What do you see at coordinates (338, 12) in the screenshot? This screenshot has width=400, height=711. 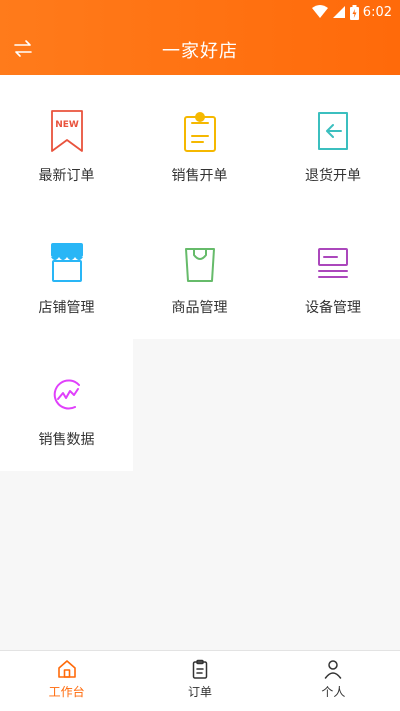 I see `cell-signal-icon` at bounding box center [338, 12].